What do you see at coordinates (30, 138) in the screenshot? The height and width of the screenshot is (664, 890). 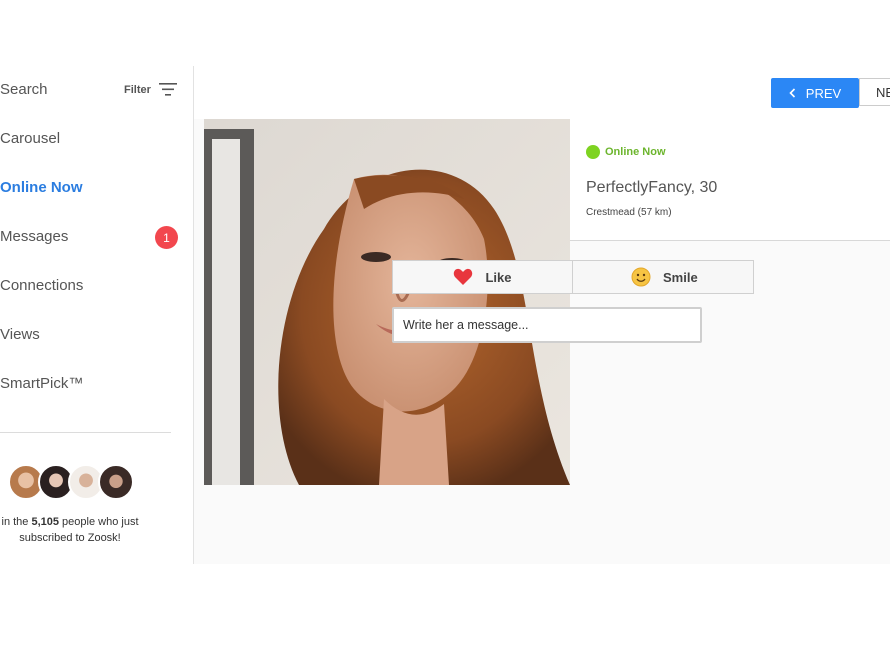 I see `sidebar-item-carousel: Carousel` at bounding box center [30, 138].